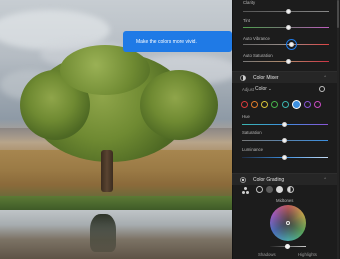  I want to click on clarity-label: Clarity, so click(249, 2).